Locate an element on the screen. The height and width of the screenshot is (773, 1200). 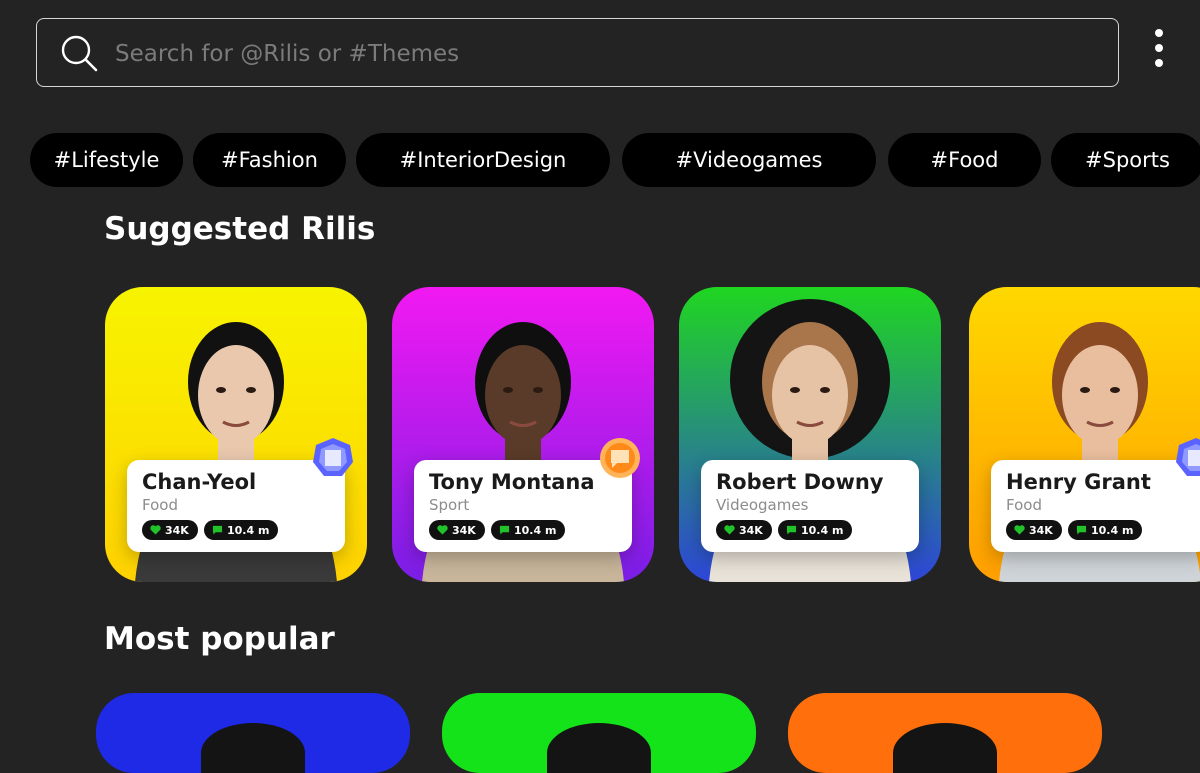
rili-name: Henry Grant is located at coordinates (1078, 482).